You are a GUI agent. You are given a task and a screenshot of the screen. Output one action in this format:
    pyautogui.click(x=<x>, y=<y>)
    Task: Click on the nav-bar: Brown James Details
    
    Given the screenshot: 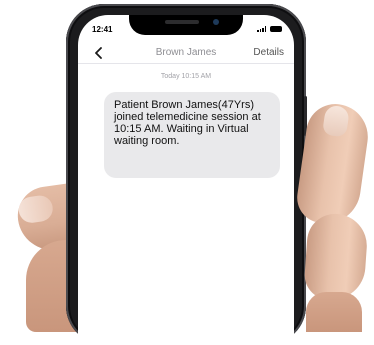 What is the action you would take?
    pyautogui.click(x=186, y=53)
    